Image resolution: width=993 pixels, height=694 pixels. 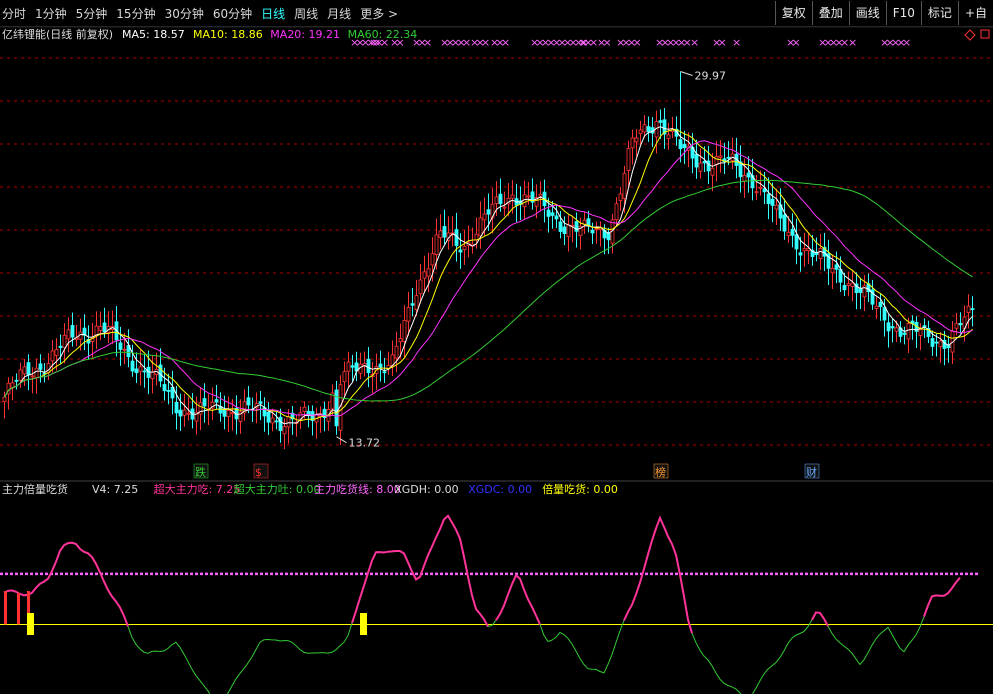 I want to click on event-marker: 跌, so click(x=200, y=472).